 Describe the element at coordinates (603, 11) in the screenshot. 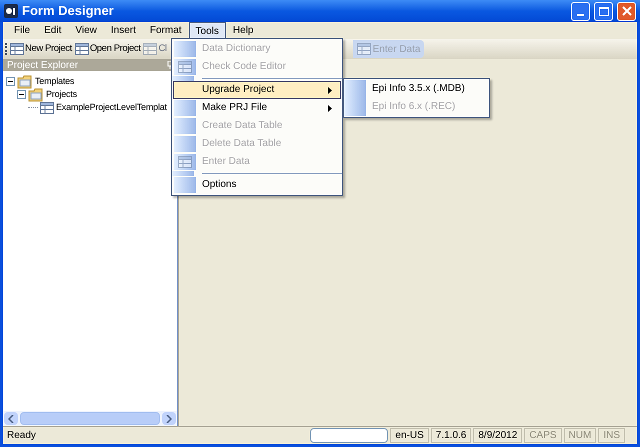

I see `maximize-button` at that location.